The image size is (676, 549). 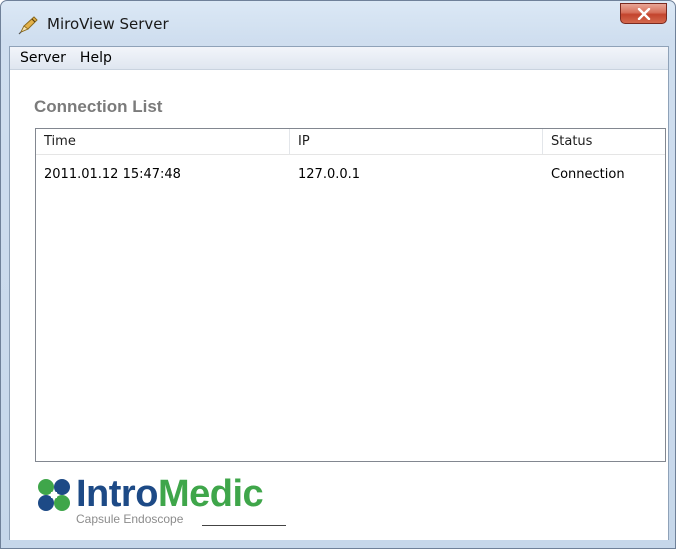 What do you see at coordinates (117, 494) in the screenshot?
I see `logo-intro: Intro` at bounding box center [117, 494].